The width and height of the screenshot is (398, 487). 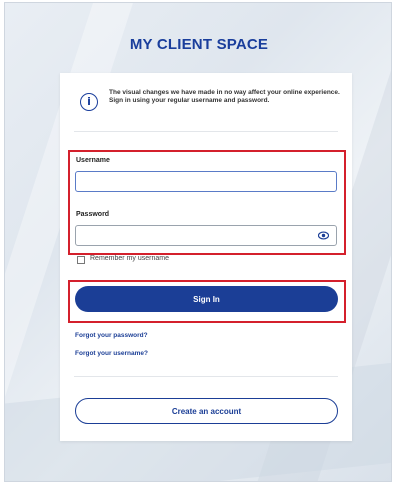 What do you see at coordinates (89, 102) in the screenshot?
I see `info-icon: i` at bounding box center [89, 102].